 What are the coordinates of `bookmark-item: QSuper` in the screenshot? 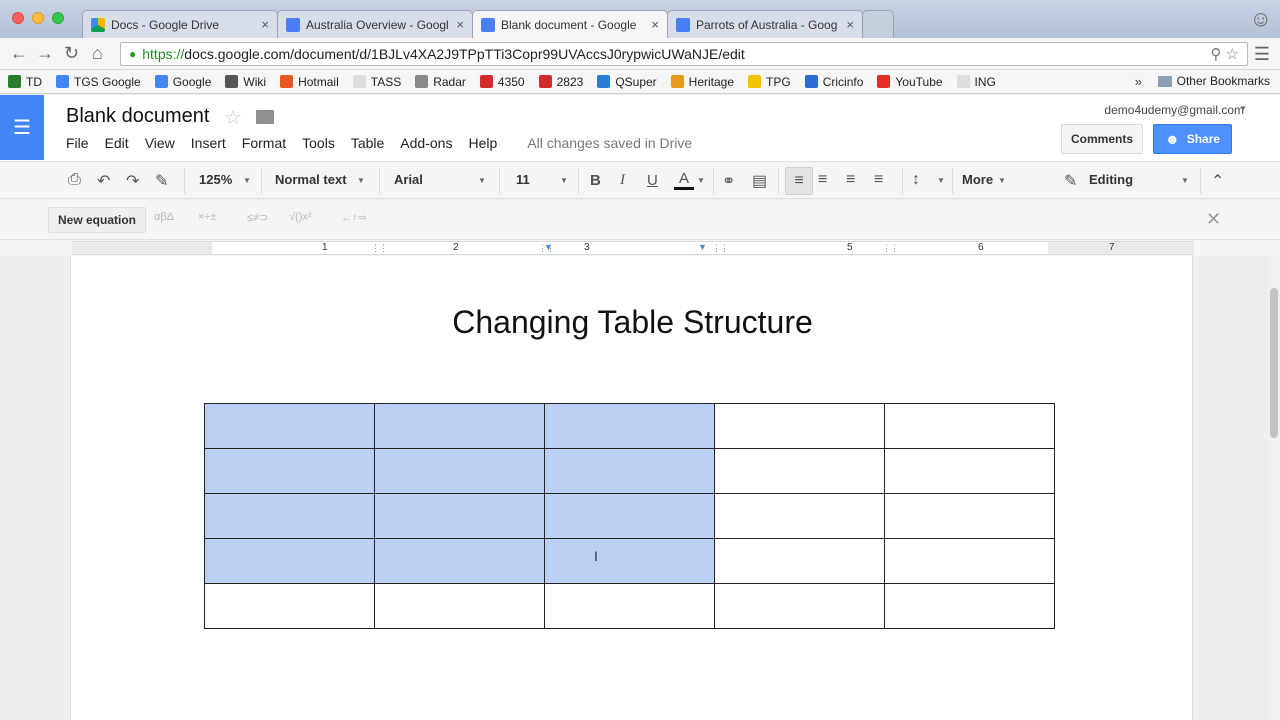 It's located at (627, 82).